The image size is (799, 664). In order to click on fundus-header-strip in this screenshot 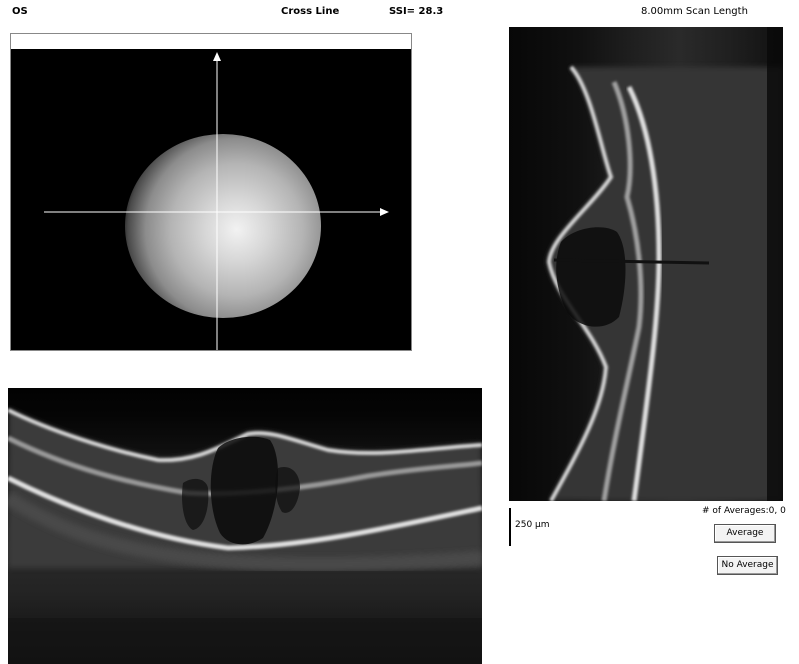, I will do `click(211, 42)`.